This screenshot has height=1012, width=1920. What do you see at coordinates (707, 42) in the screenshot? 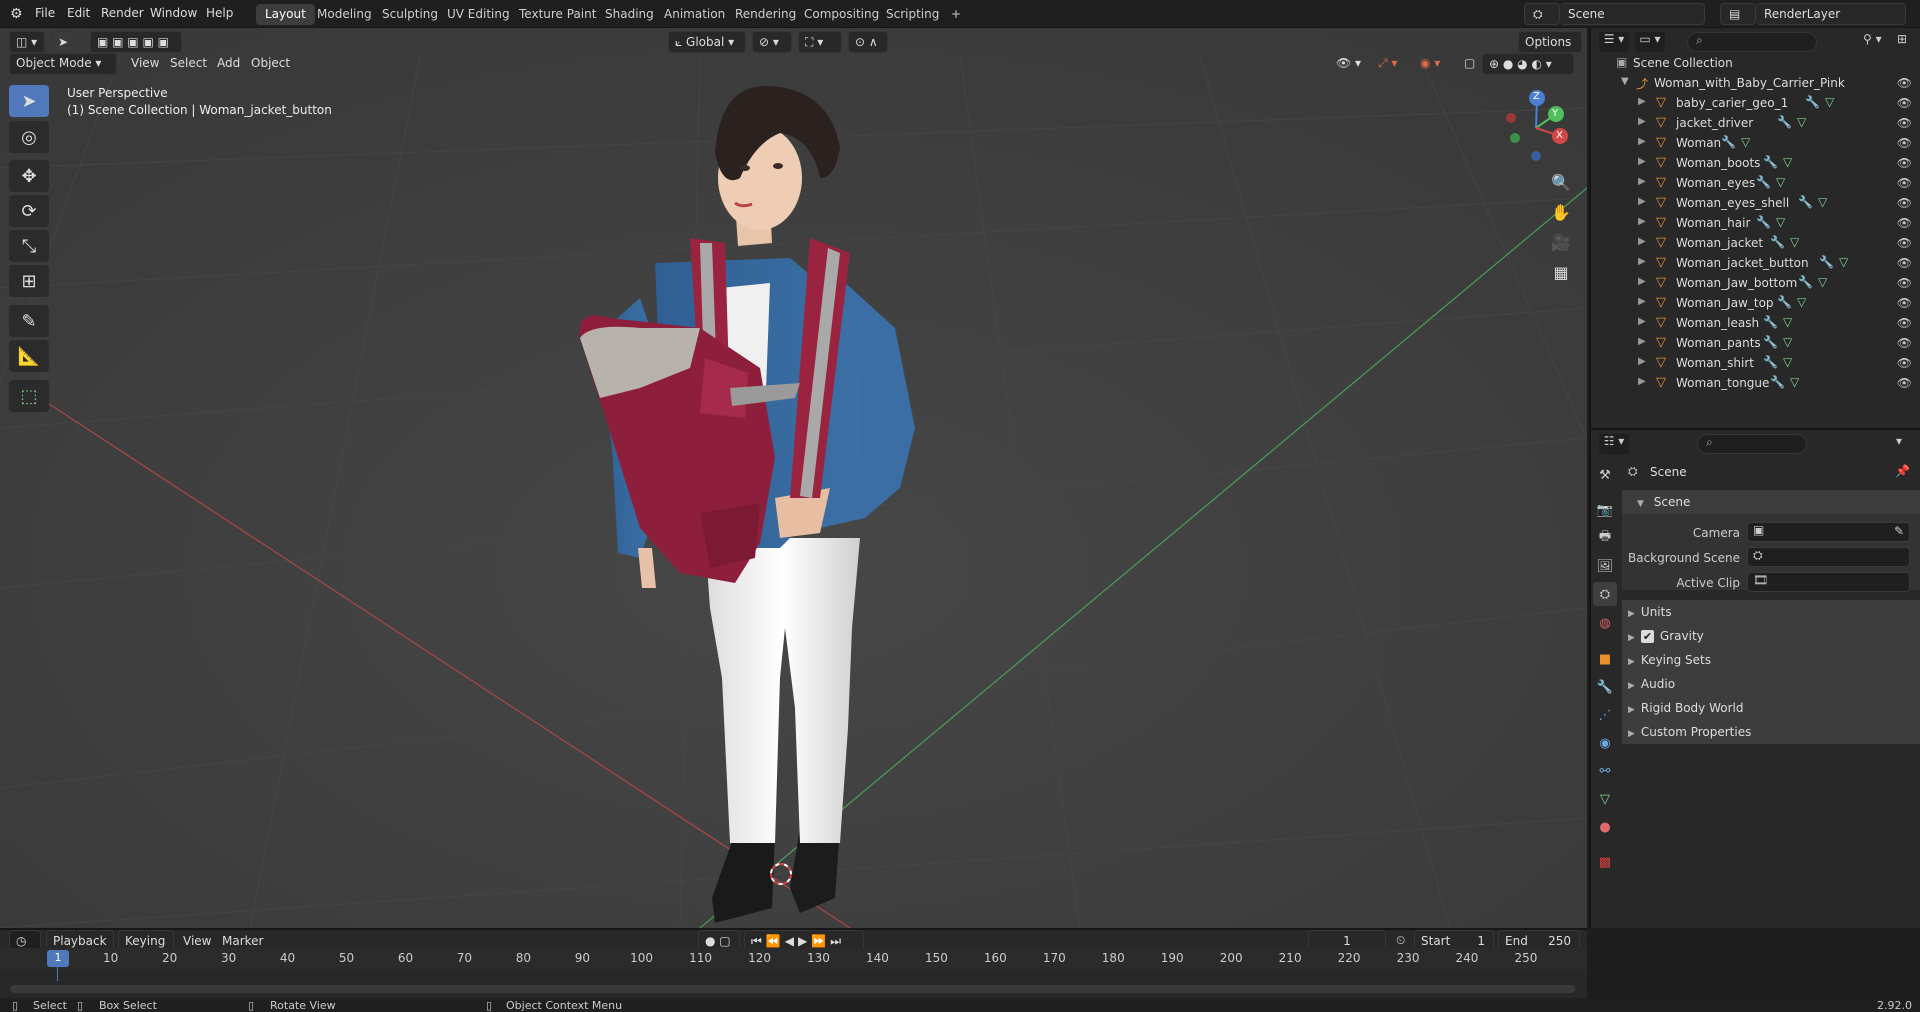
I see `transform-orientation-dropdown: ⟀ Global ▾` at bounding box center [707, 42].